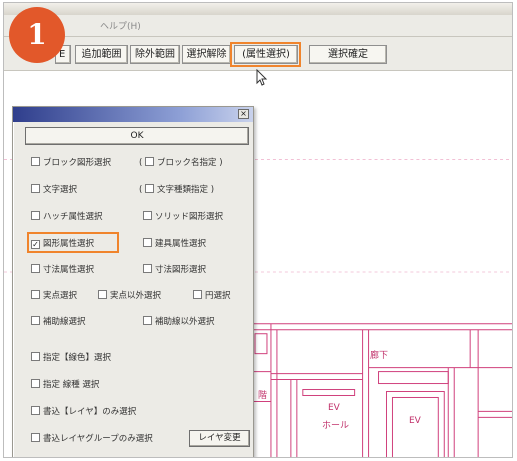 The width and height of the screenshot is (517, 461). Describe the element at coordinates (92, 439) in the screenshot. I see `option-layer-group-only: 書込レイヤグループのみ選択` at that location.